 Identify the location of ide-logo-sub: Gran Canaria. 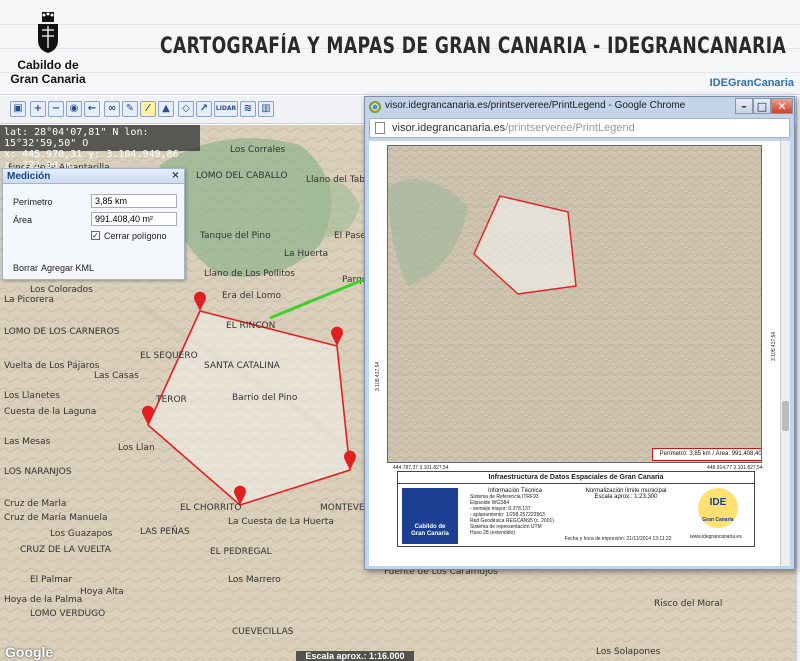
(718, 520).